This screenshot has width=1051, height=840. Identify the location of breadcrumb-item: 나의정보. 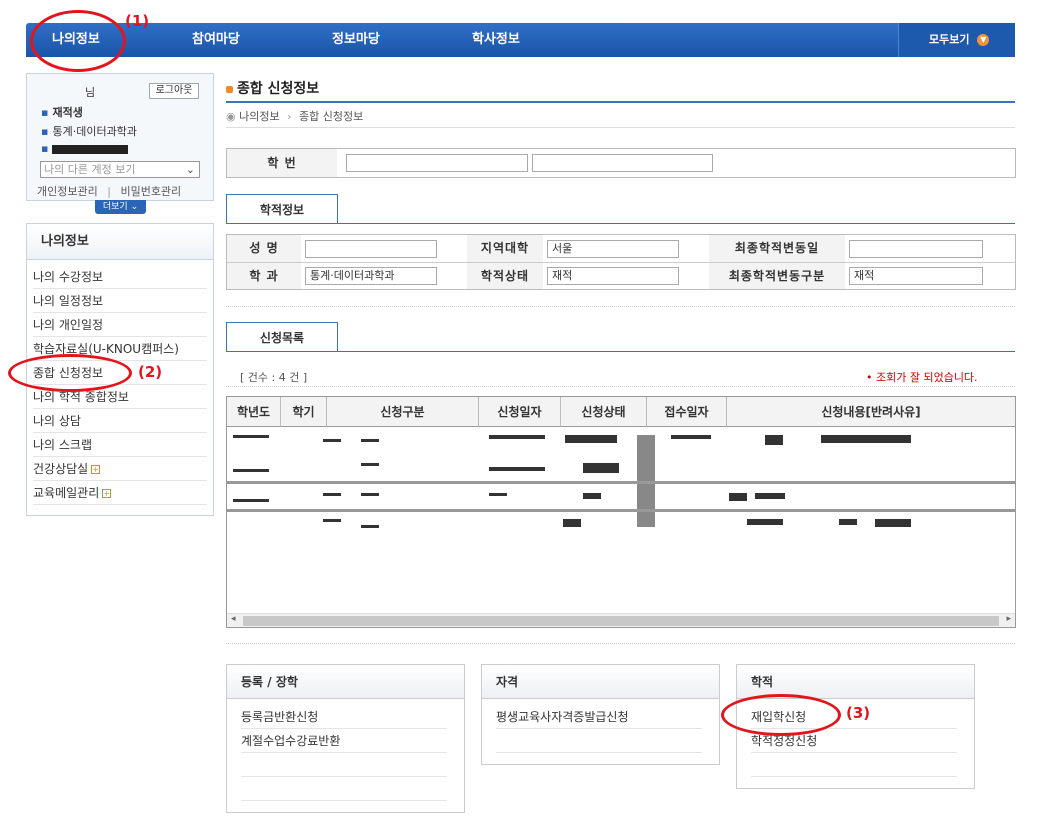
(259, 116).